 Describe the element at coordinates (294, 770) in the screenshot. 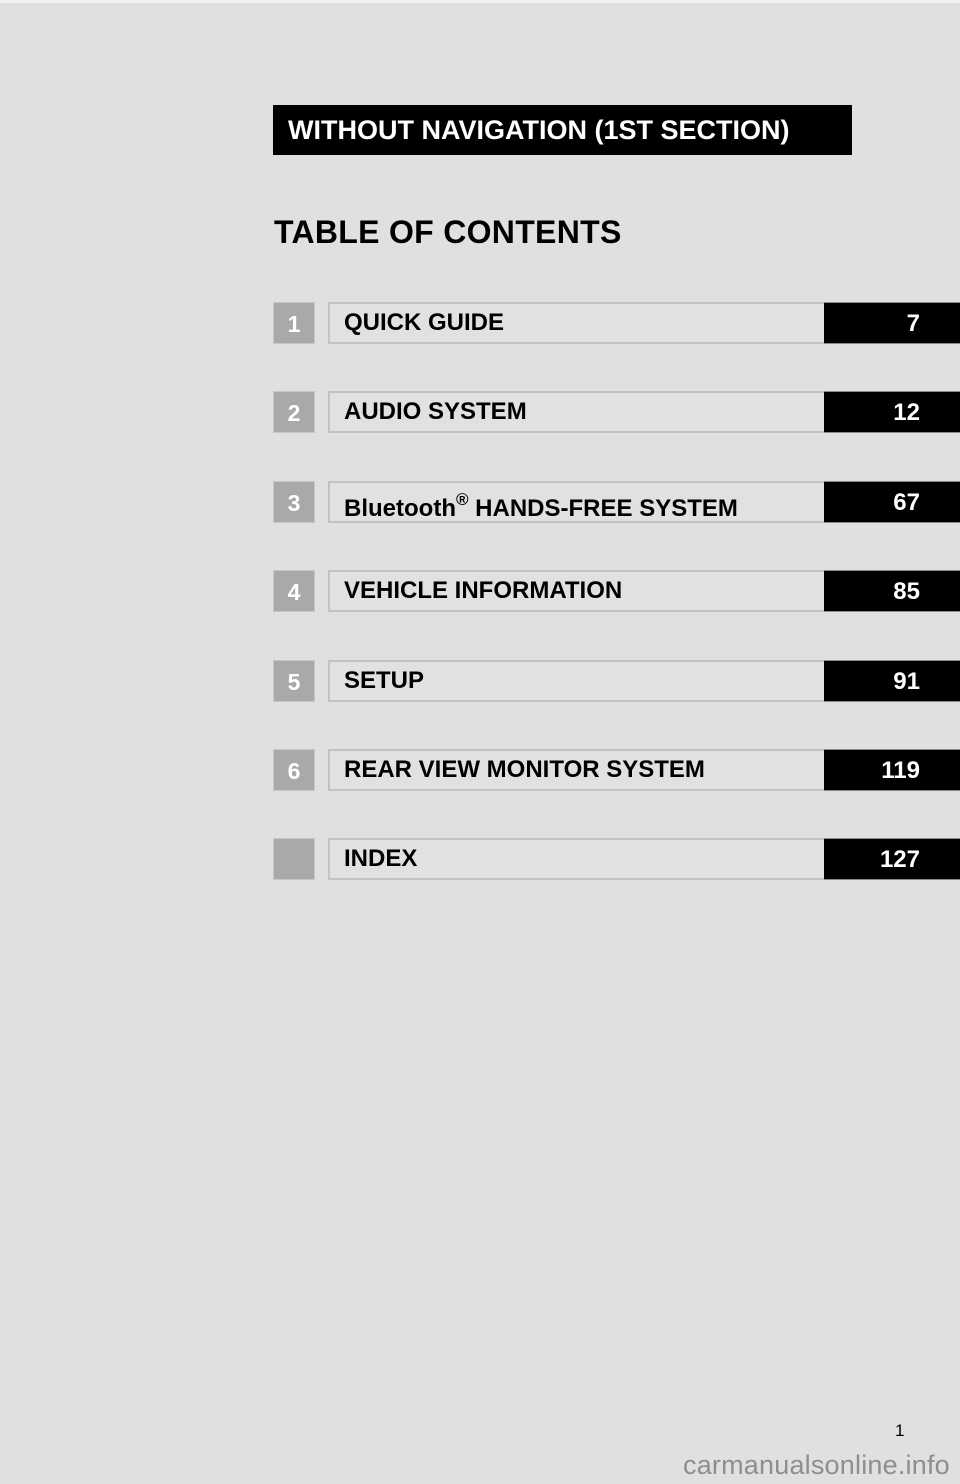

I see `chapter-number: 6` at that location.